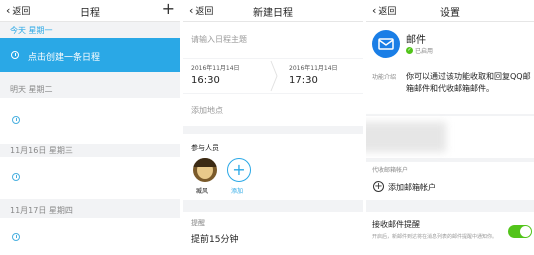 The height and width of the screenshot is (255, 534). Describe the element at coordinates (322, 76) in the screenshot. I see `end-time-picker: 2016年11月14日 17:30` at that location.